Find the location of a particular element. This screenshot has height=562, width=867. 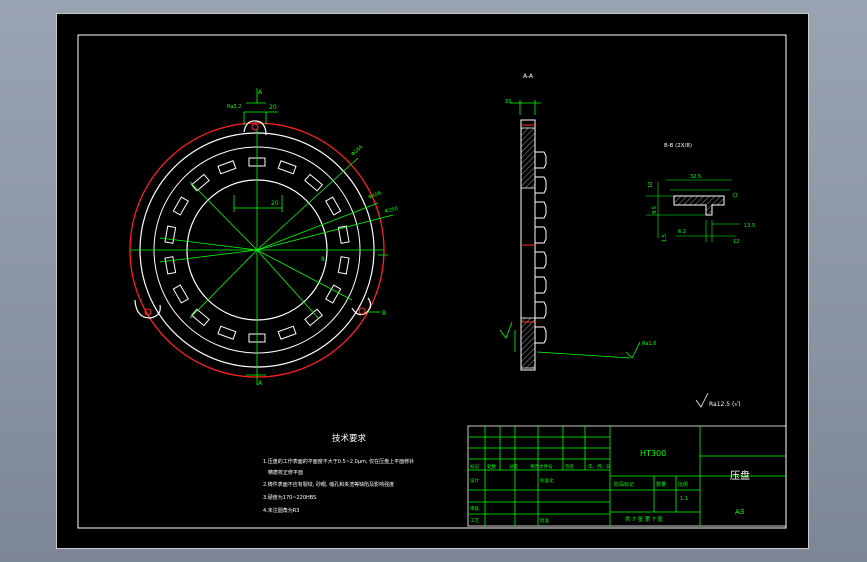

process-label: 工艺 is located at coordinates (474, 521).